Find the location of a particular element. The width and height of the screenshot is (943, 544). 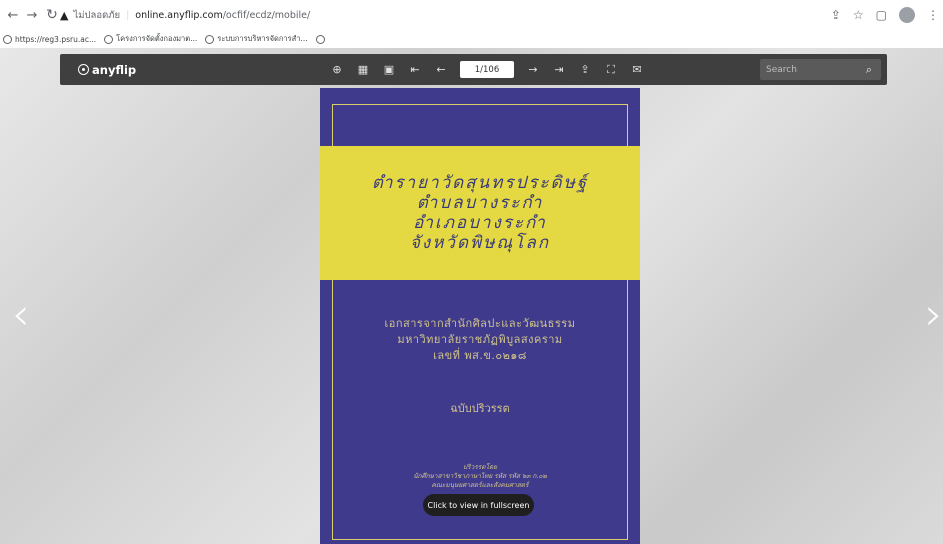

menu-icon: ⋮ is located at coordinates (933, 15).